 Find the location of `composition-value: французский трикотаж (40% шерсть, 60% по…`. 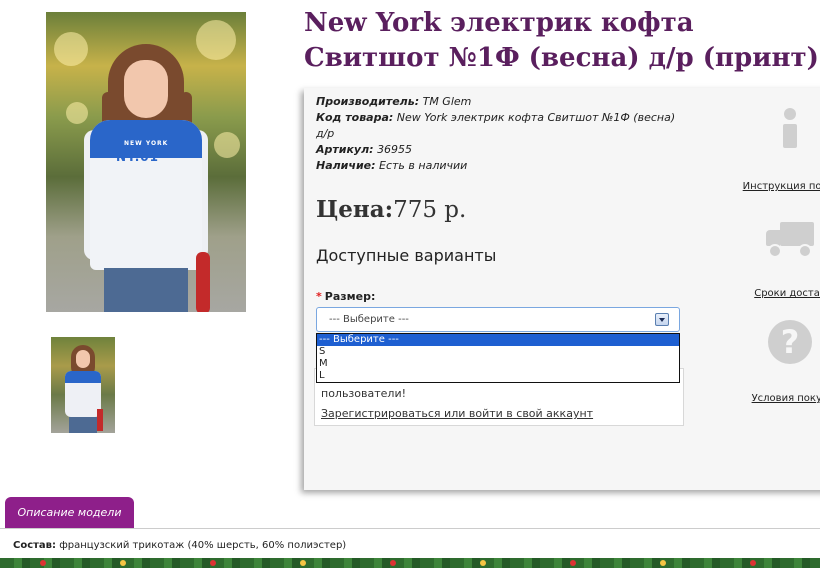

composition-value: французский трикотаж (40% шерсть, 60% по… is located at coordinates (203, 545).